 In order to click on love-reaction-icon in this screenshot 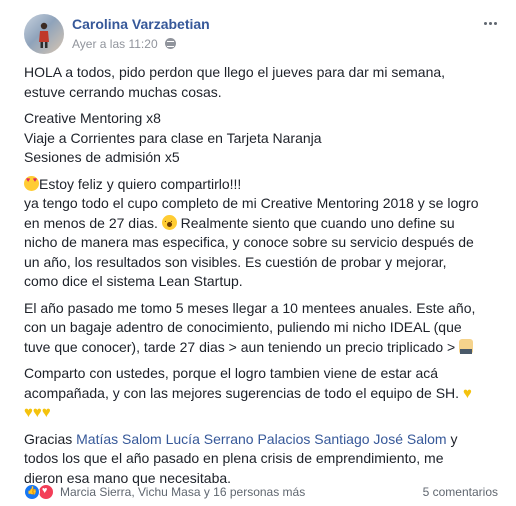, I will do `click(46, 492)`.